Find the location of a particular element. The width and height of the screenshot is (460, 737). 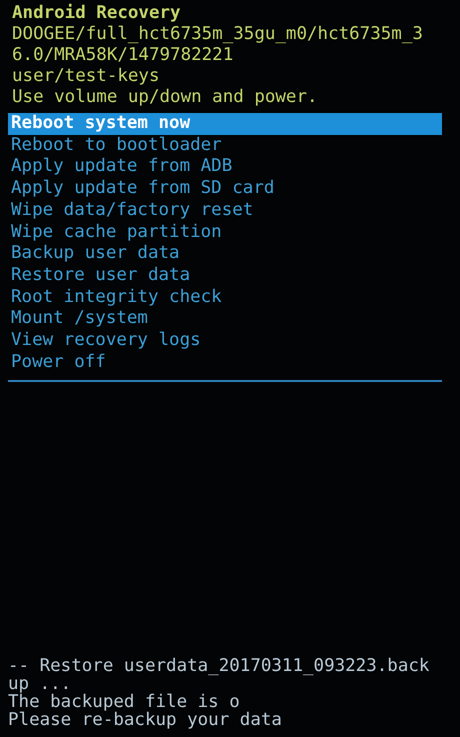

log-text: The backuped file is o is located at coordinates (124, 702).